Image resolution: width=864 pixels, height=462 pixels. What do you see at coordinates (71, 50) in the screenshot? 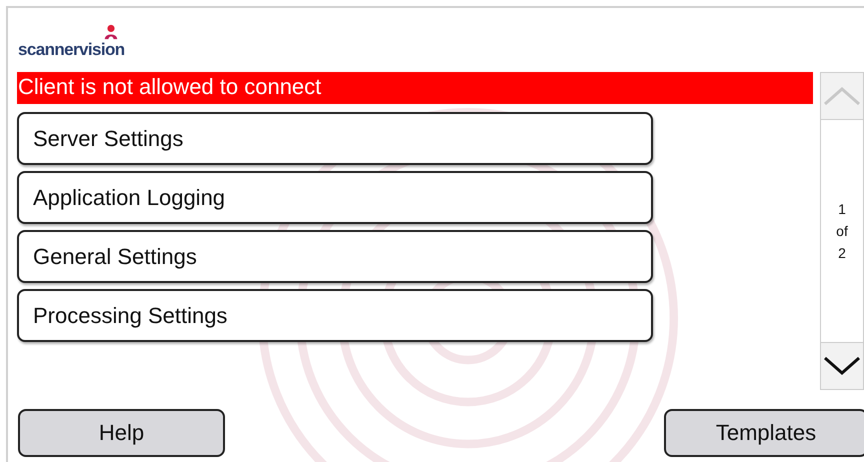
I see `logo-wordmark: scannervision` at bounding box center [71, 50].